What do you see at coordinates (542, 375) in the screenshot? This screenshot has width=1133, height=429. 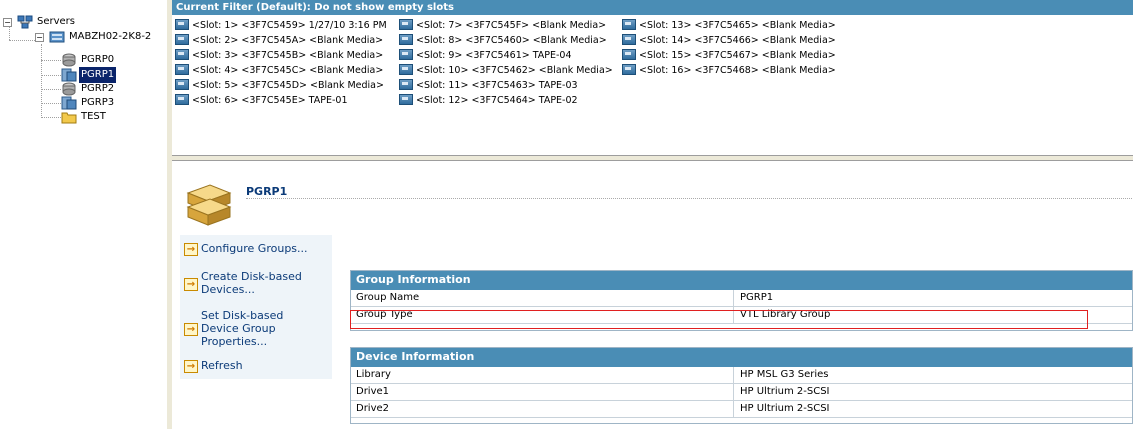 I see `row-label: Library` at bounding box center [542, 375].